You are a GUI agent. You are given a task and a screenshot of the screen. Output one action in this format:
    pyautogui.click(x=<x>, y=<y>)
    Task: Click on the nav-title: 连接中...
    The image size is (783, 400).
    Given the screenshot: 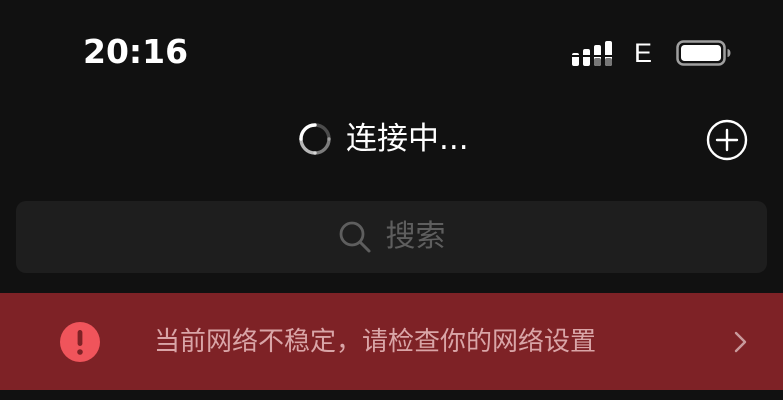 What is the action you would take?
    pyautogui.click(x=407, y=139)
    